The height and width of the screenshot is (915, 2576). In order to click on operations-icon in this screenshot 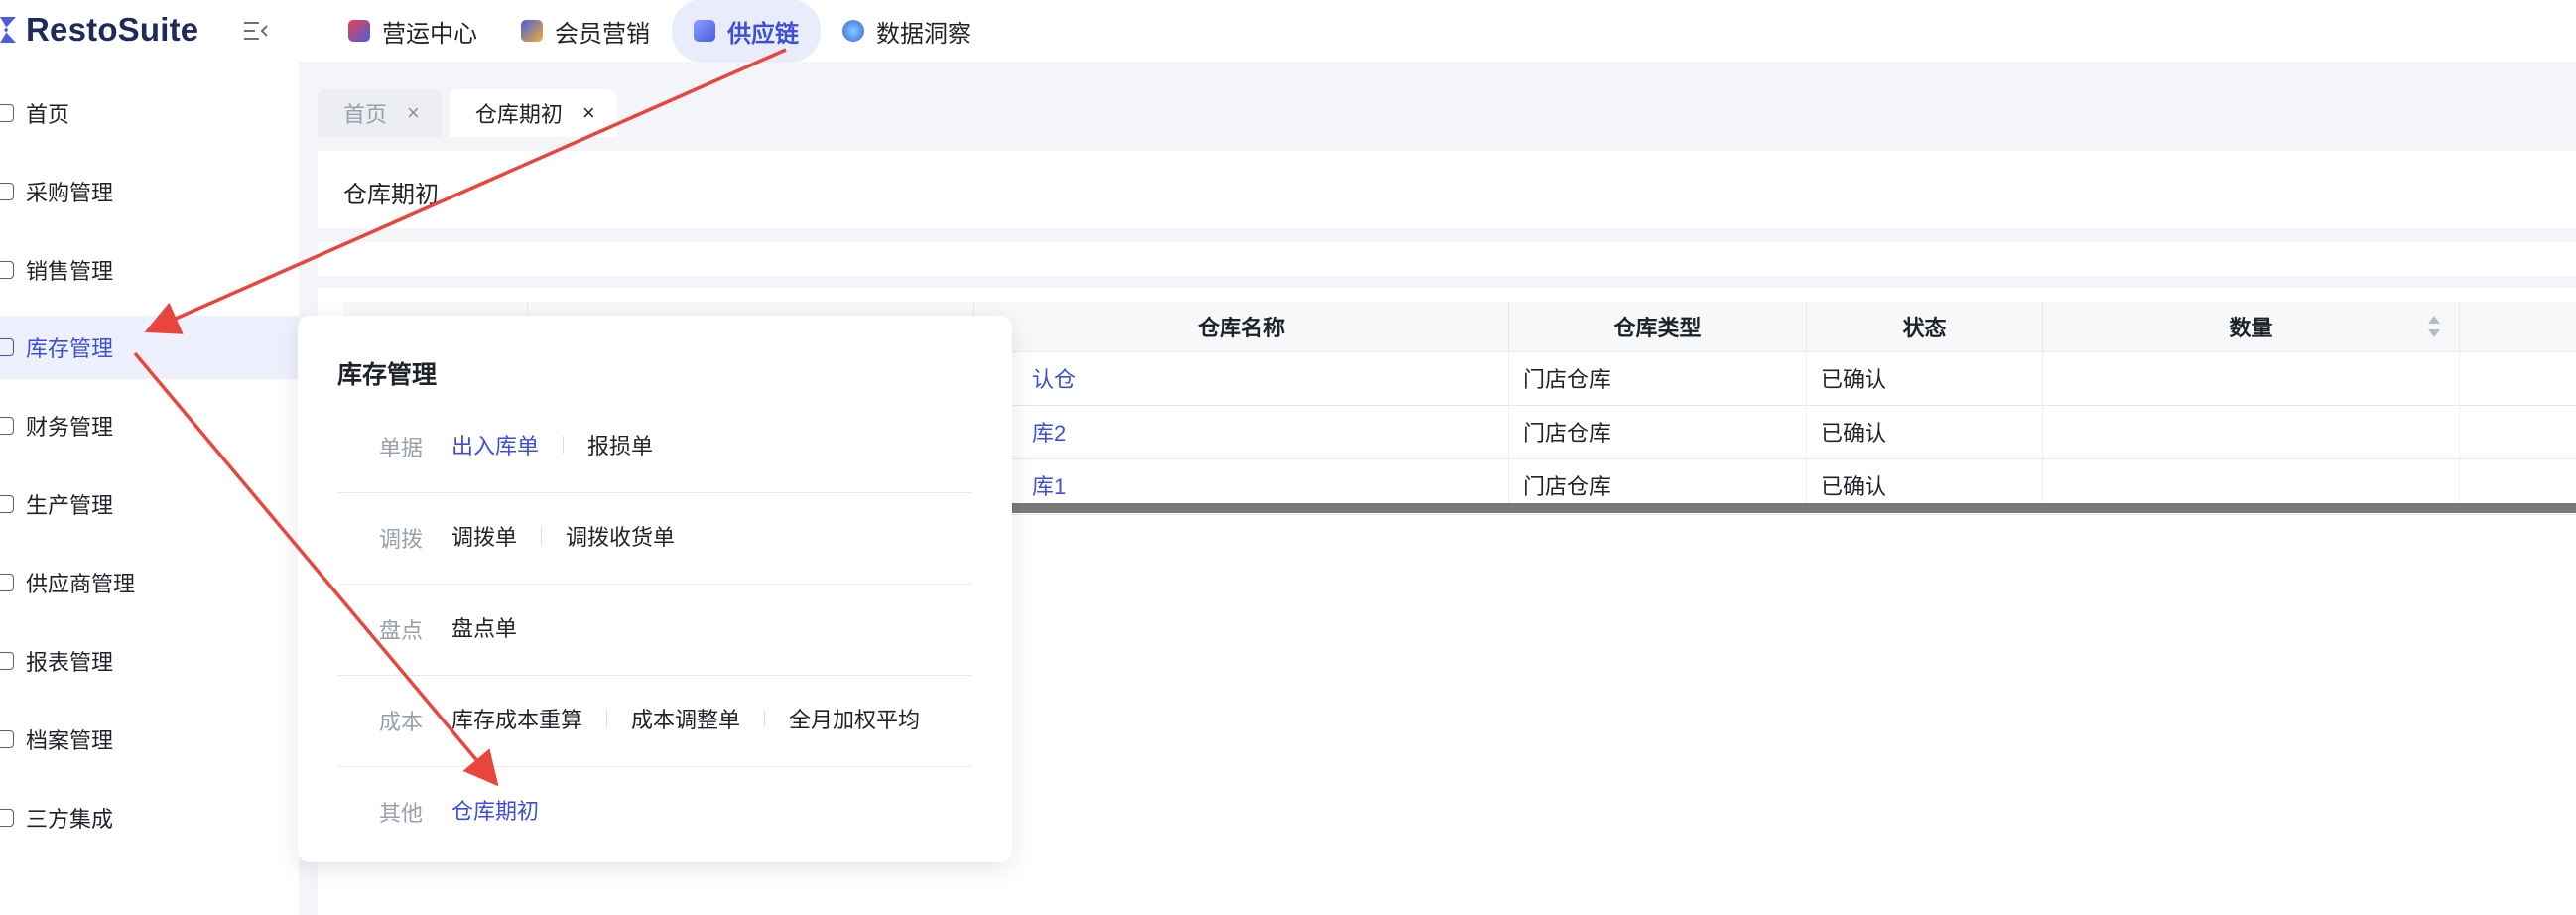, I will do `click(359, 31)`.